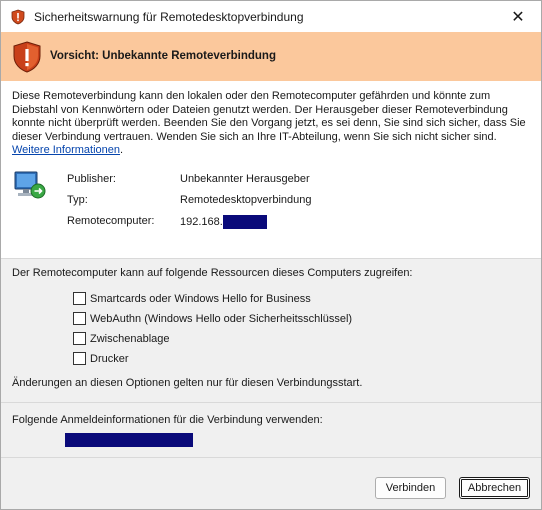  What do you see at coordinates (201, 221) in the screenshot?
I see `remote-computer-value: 192.168.` at bounding box center [201, 221].